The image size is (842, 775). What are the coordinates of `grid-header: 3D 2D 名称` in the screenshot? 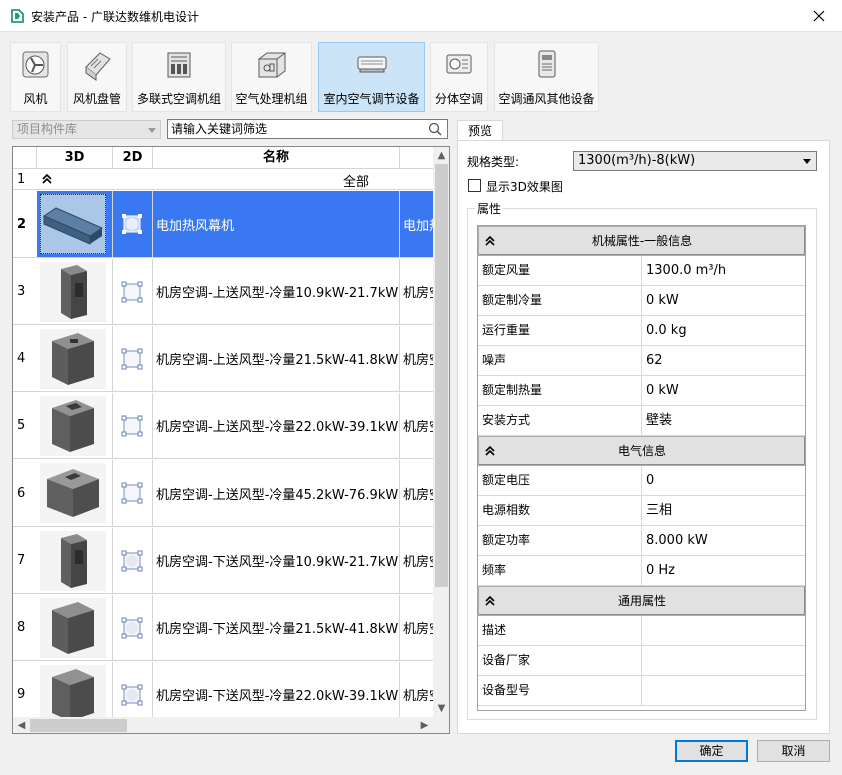 It's located at (223, 158).